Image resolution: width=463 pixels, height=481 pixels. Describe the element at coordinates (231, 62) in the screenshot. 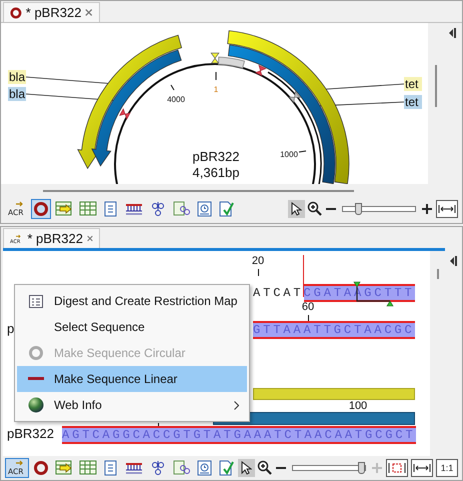

I see `selection-region` at that location.